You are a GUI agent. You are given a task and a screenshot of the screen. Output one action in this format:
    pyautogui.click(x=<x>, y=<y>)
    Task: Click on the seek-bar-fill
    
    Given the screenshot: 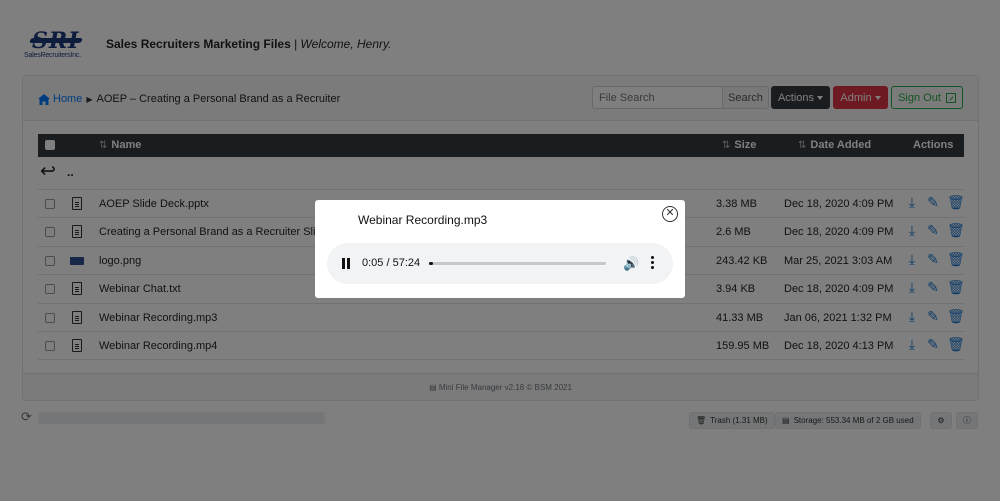 What is the action you would take?
    pyautogui.click(x=431, y=263)
    